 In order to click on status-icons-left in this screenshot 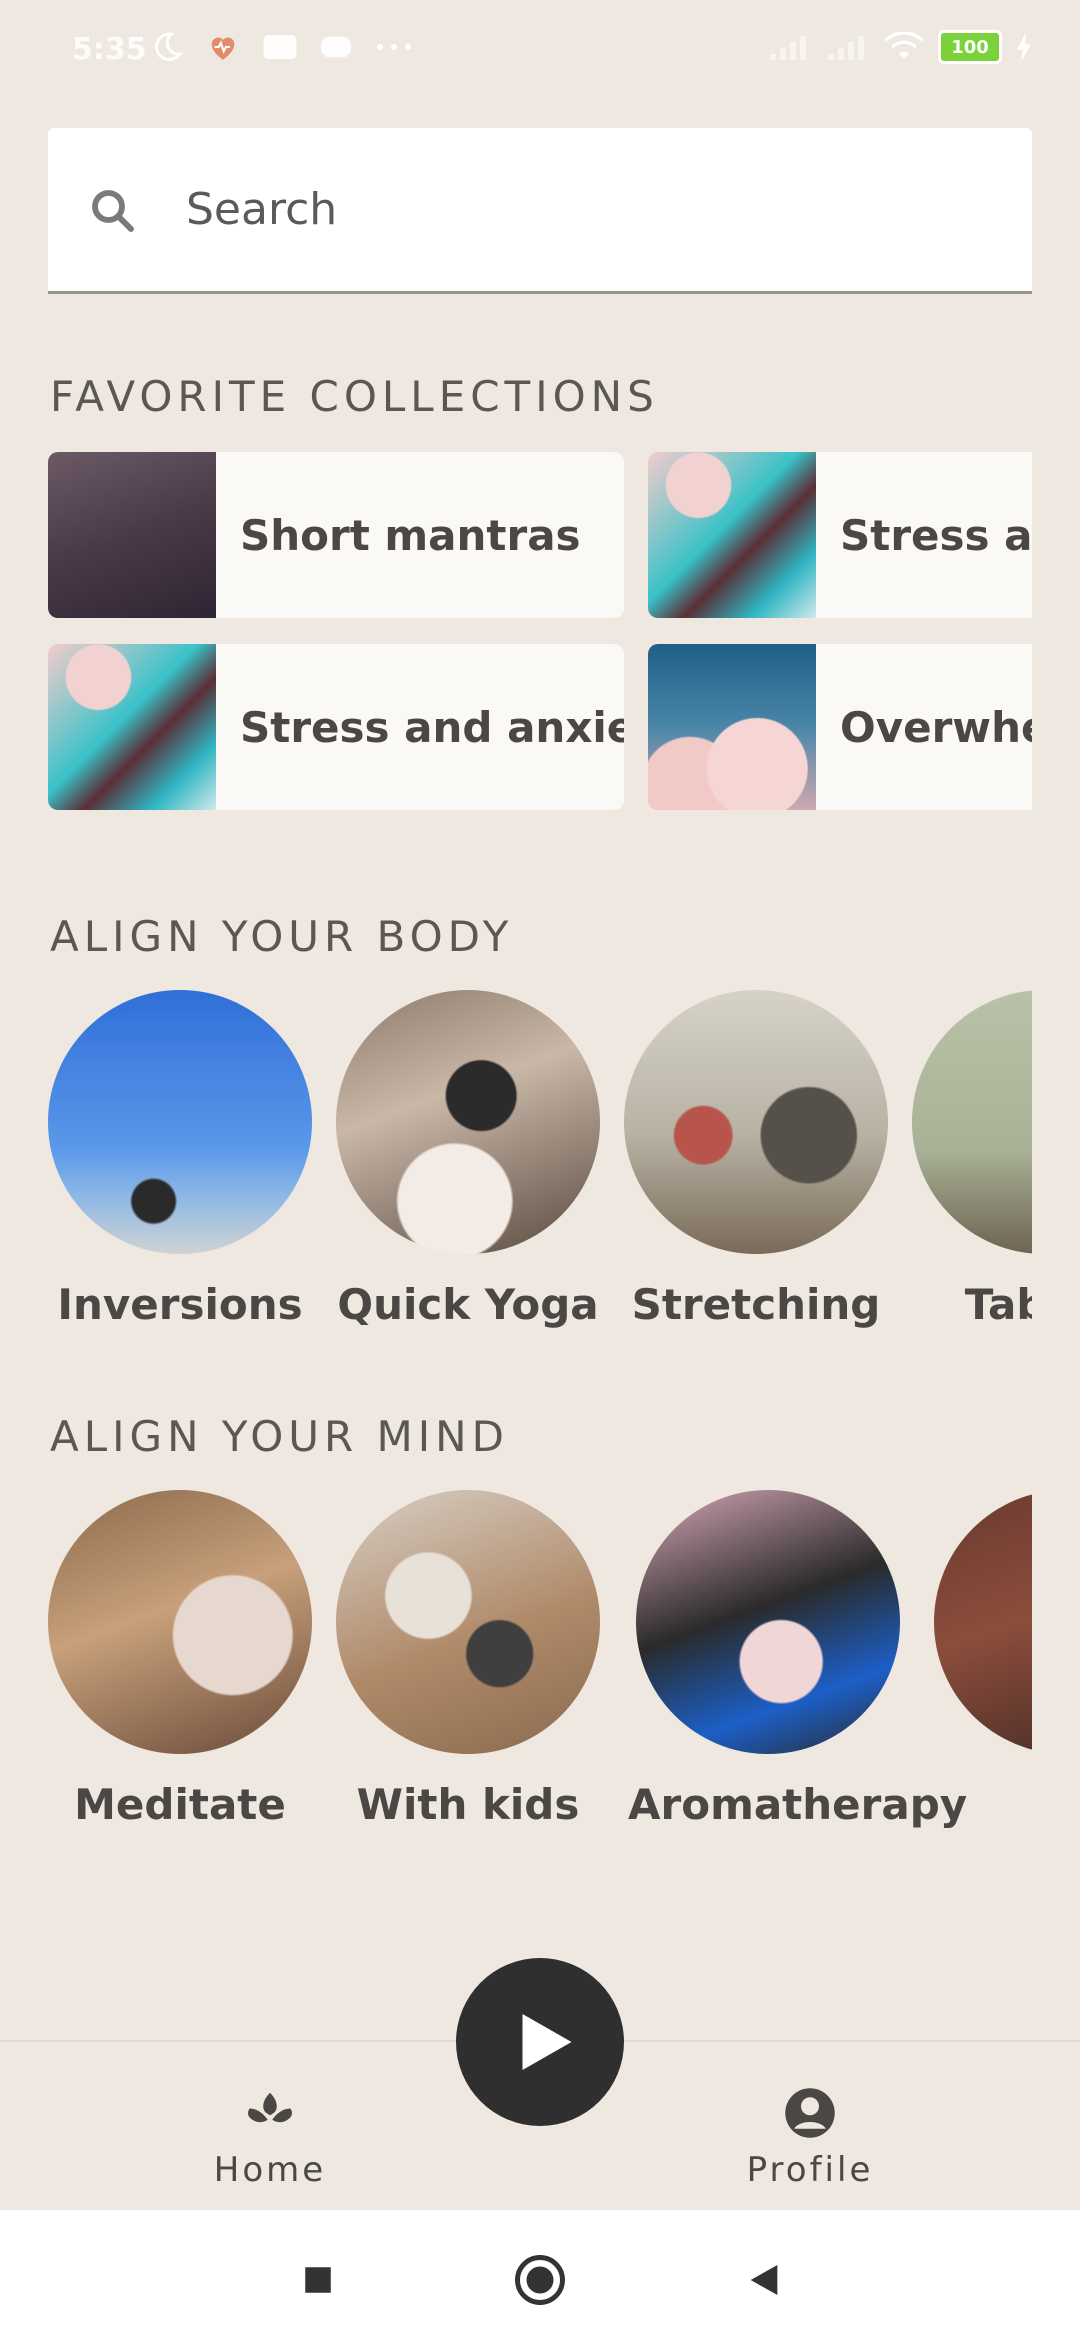, I will do `click(282, 47)`.